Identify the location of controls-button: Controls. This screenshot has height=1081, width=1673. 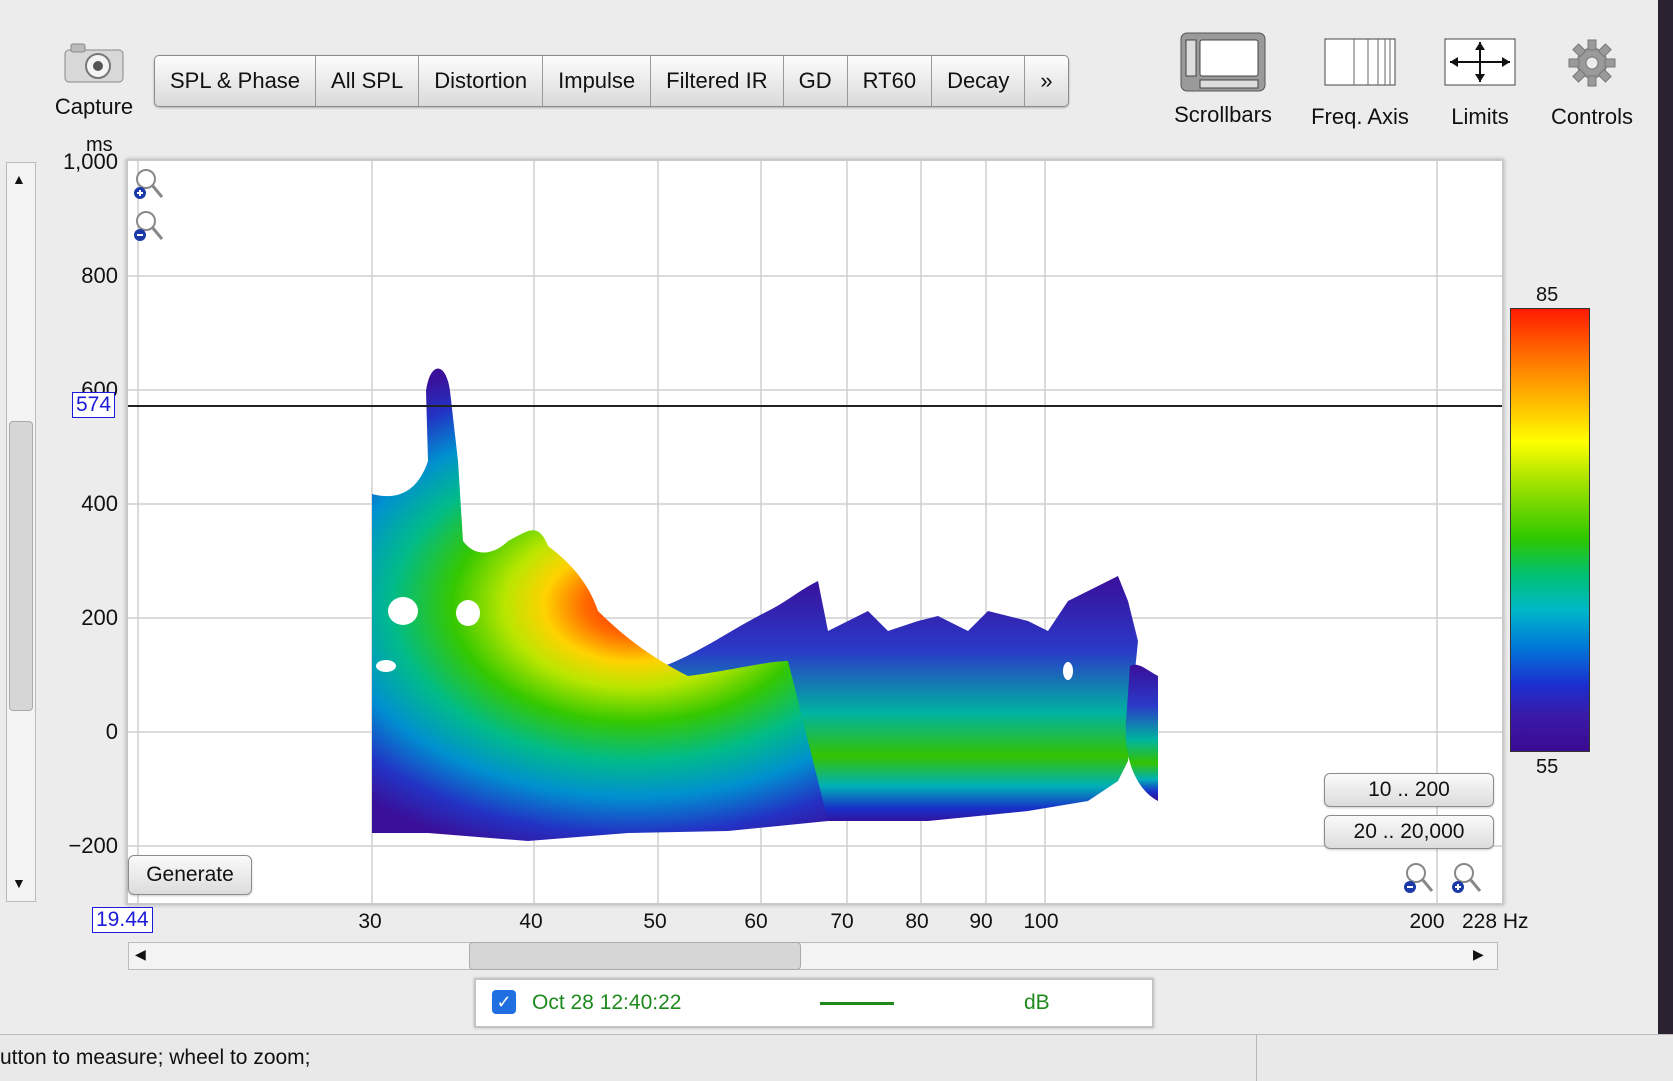
(1592, 84).